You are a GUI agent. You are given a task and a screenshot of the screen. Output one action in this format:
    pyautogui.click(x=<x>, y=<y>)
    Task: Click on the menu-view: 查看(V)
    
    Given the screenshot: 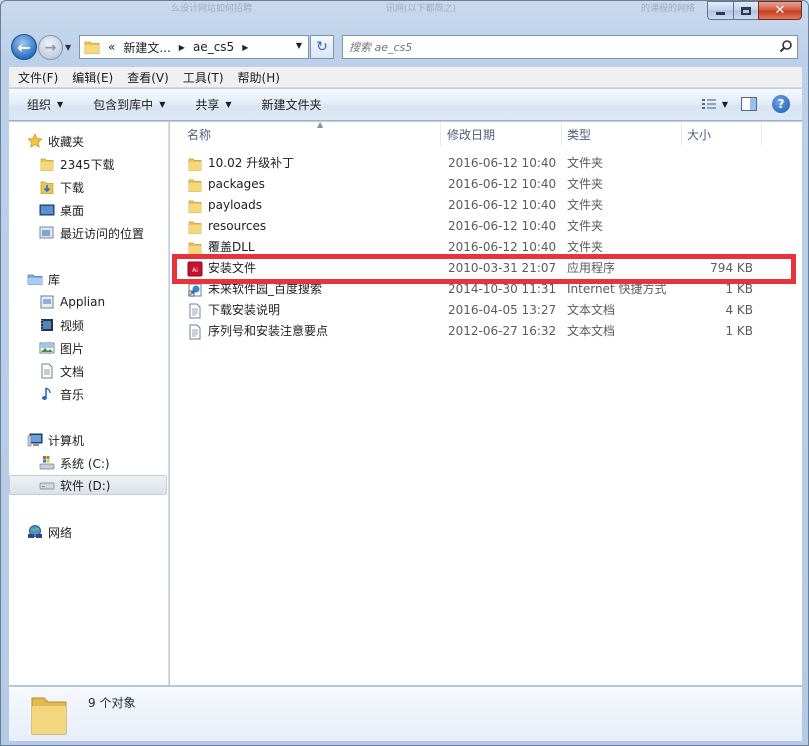 What is the action you would take?
    pyautogui.click(x=146, y=77)
    